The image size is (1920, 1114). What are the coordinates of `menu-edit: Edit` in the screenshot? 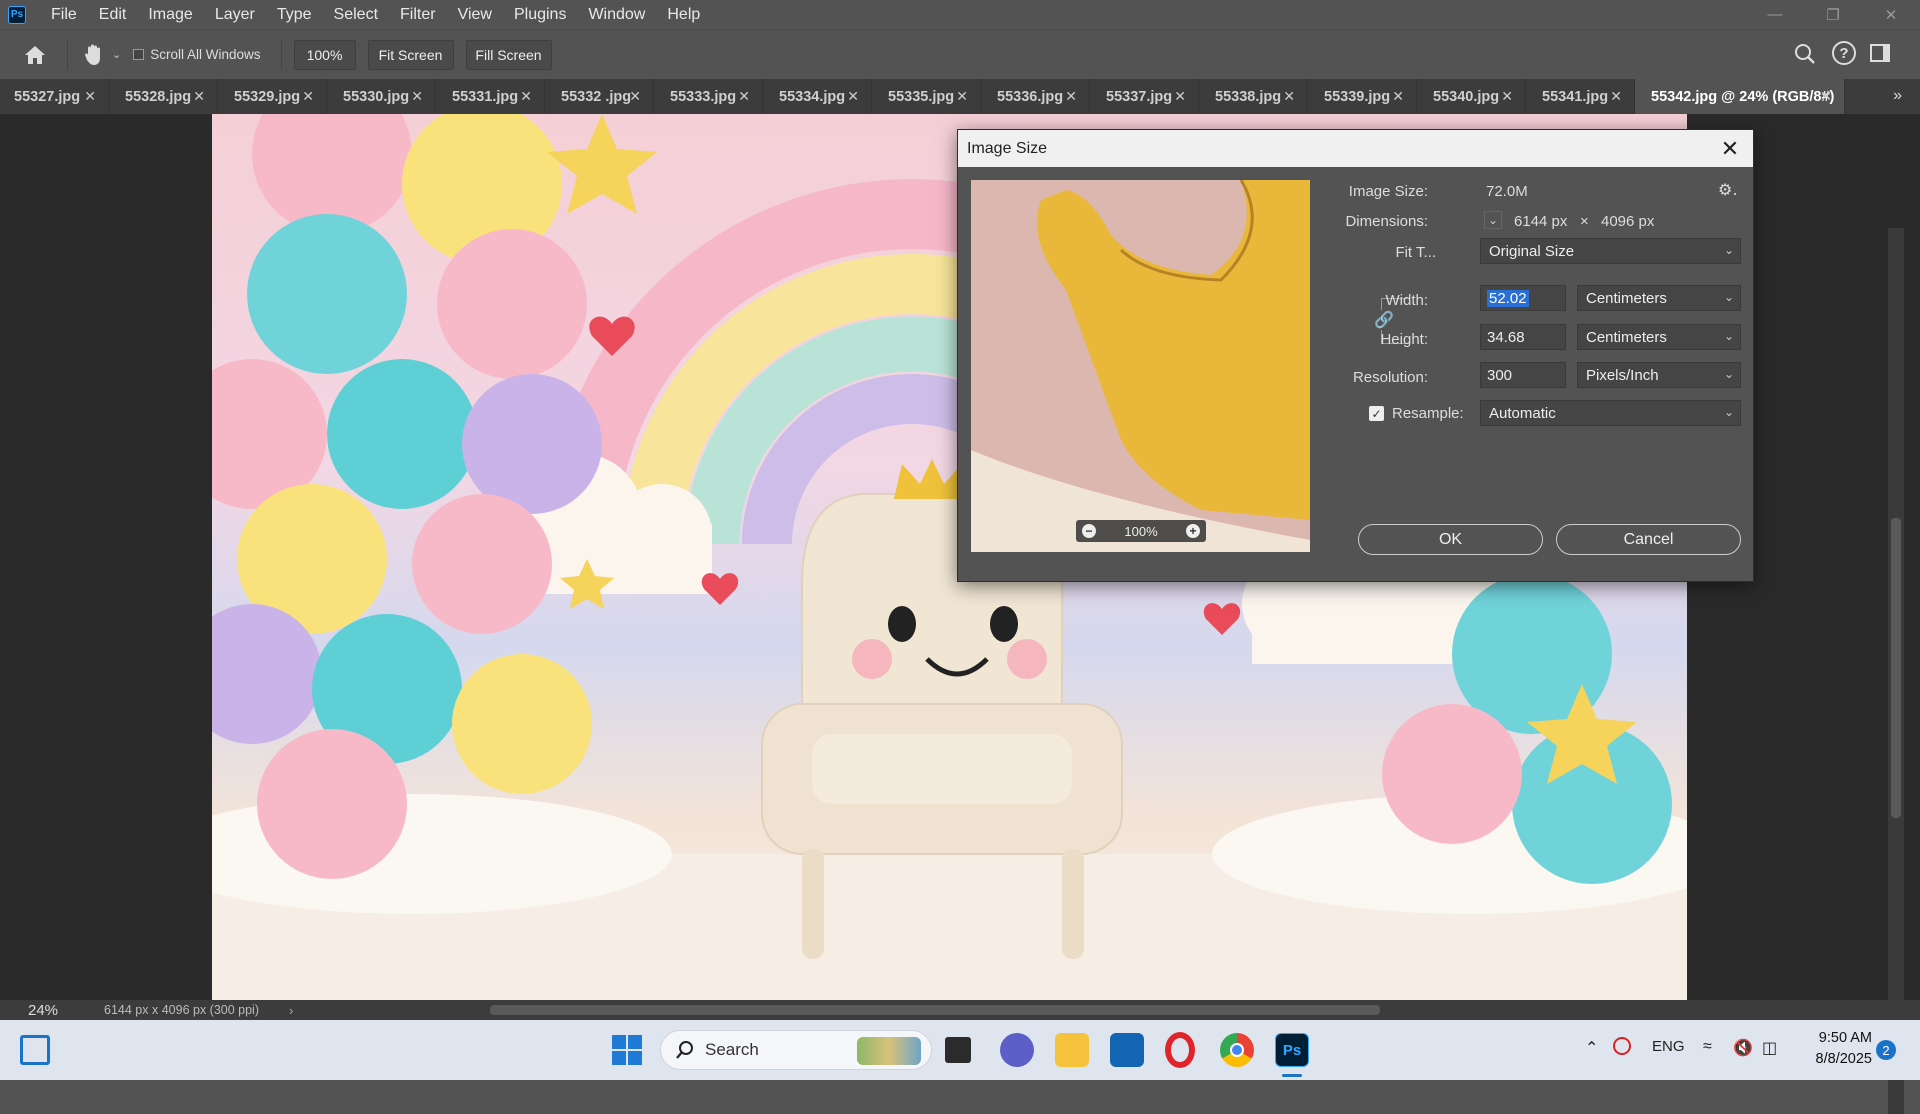 It's located at (113, 14).